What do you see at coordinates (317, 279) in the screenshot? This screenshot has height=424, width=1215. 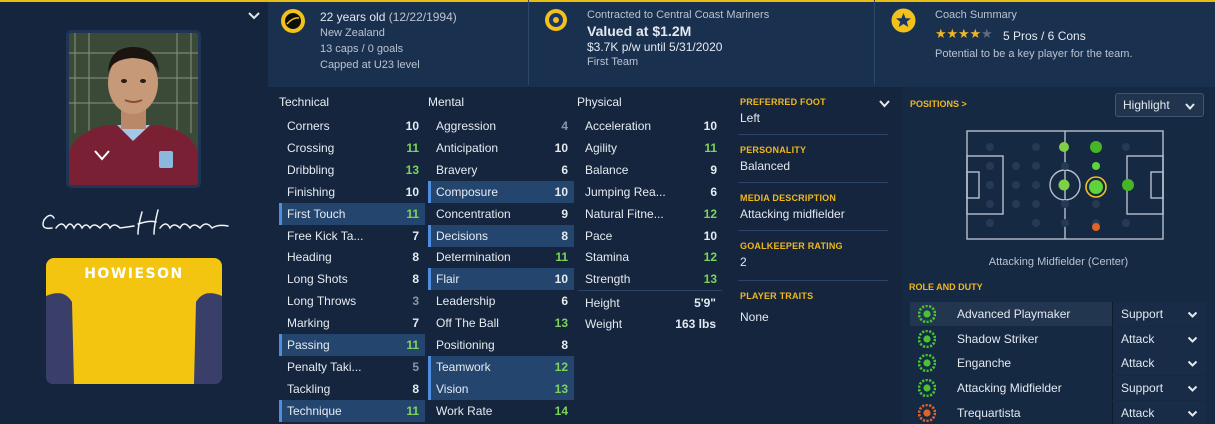 I see `attribute-name: Long Shots` at bounding box center [317, 279].